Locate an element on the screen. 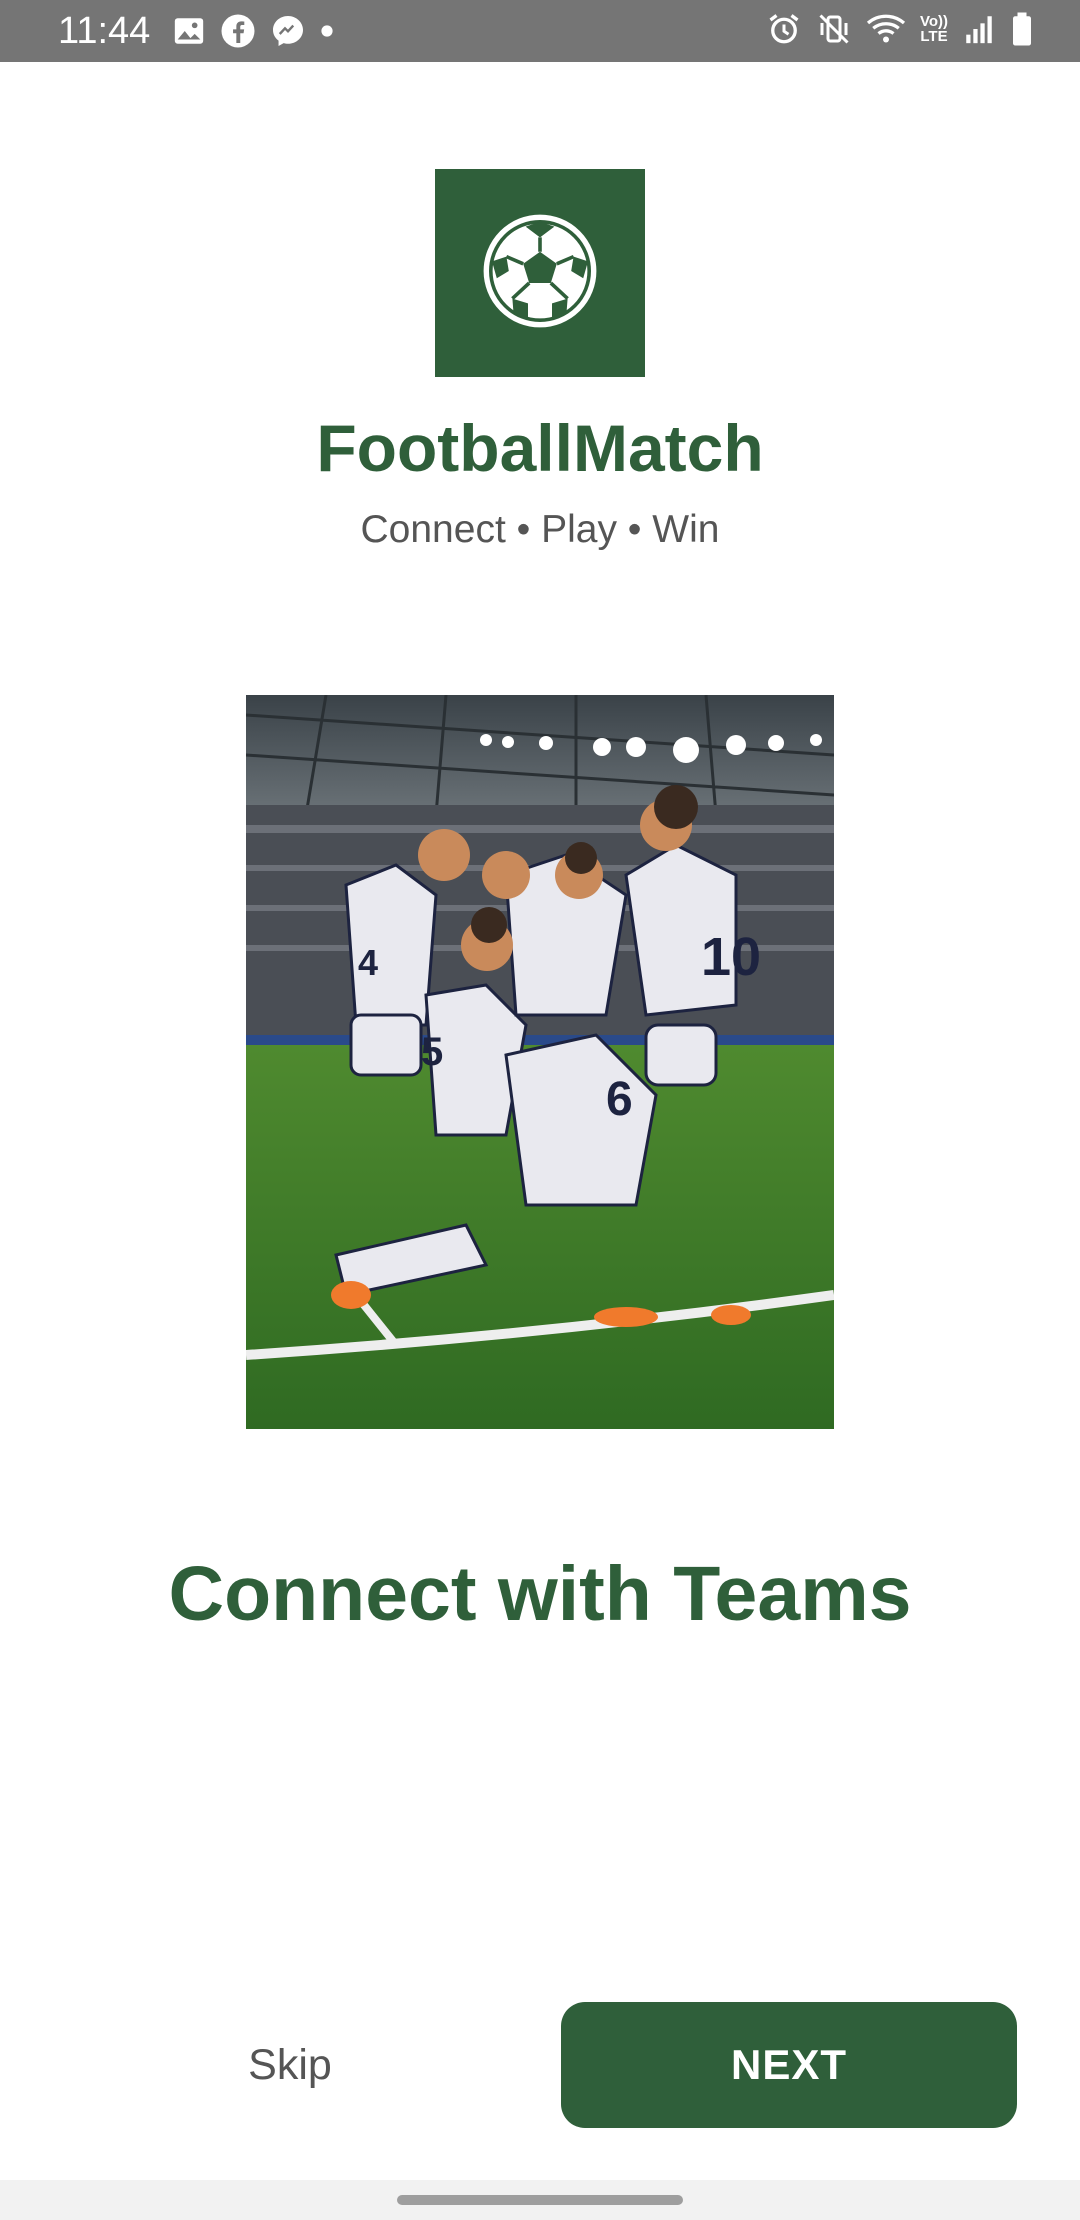 Image resolution: width=1080 pixels, height=2220 pixels. svg-text: 6 is located at coordinates (619, 1099).